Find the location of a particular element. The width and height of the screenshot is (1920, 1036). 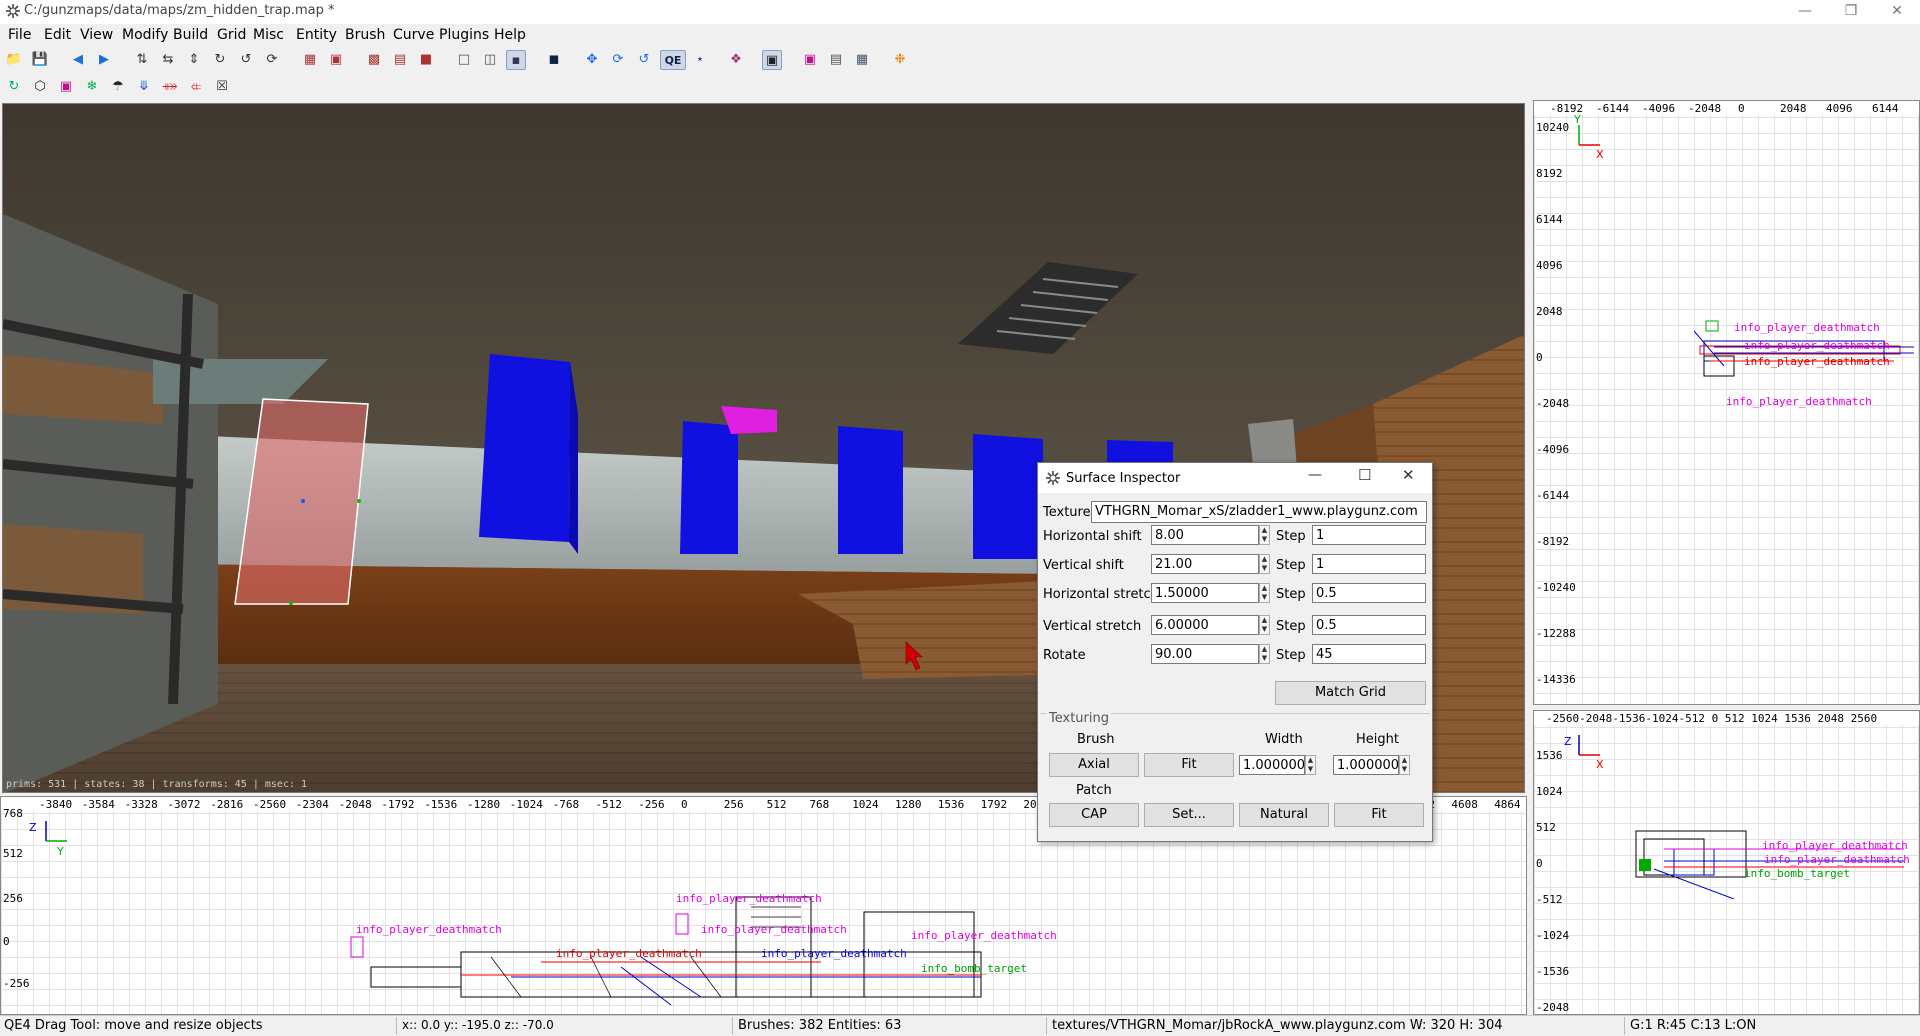

ruler-y-label: 10240 is located at coordinates (1553, 127).